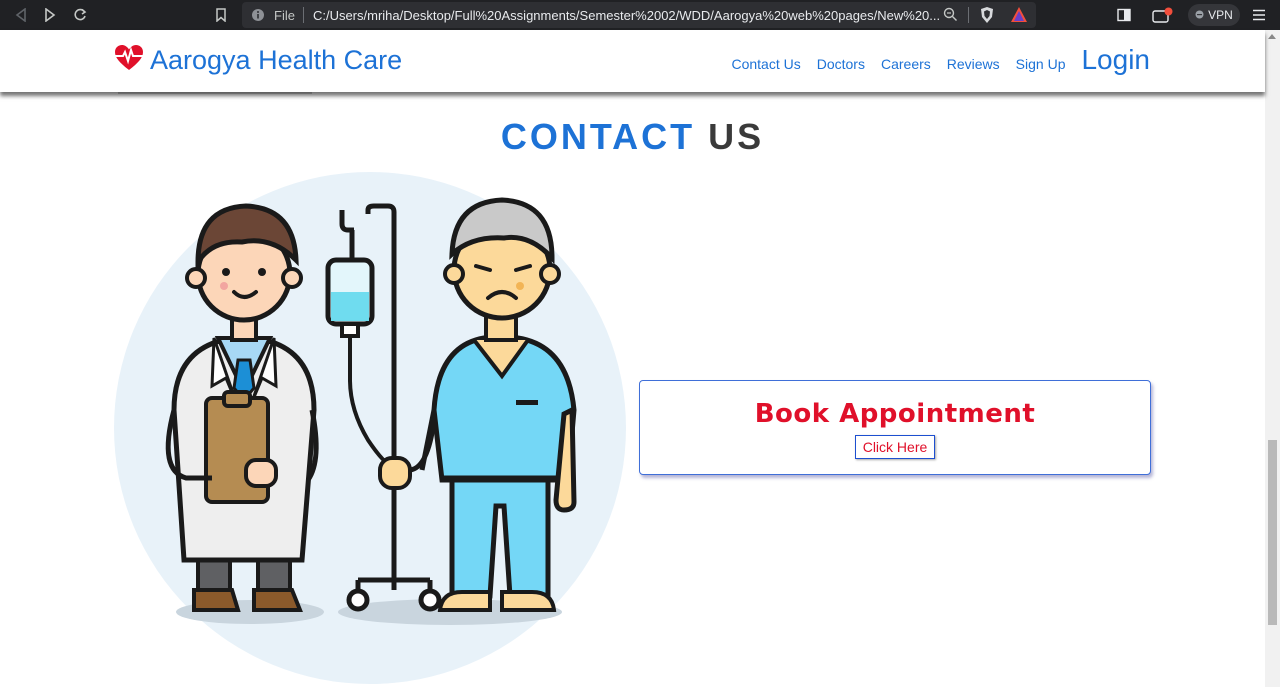 The height and width of the screenshot is (690, 1280). Describe the element at coordinates (284, 15) in the screenshot. I see `file-label: File` at that location.